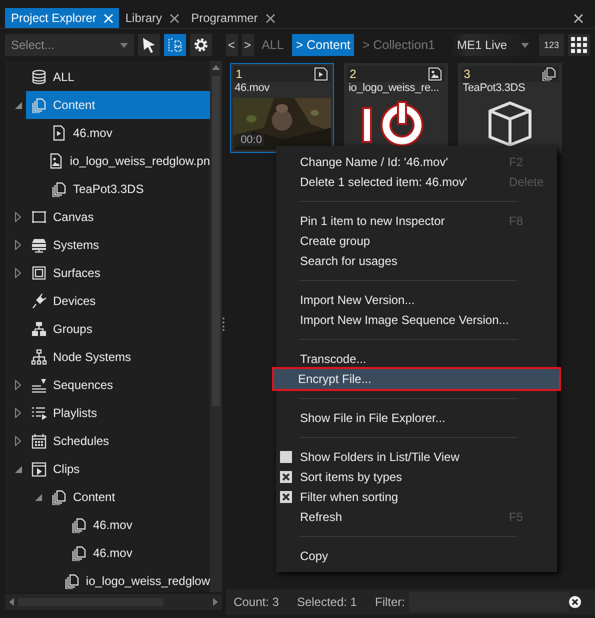  What do you see at coordinates (118, 273) in the screenshot?
I see `tree-item: Surfaces` at bounding box center [118, 273].